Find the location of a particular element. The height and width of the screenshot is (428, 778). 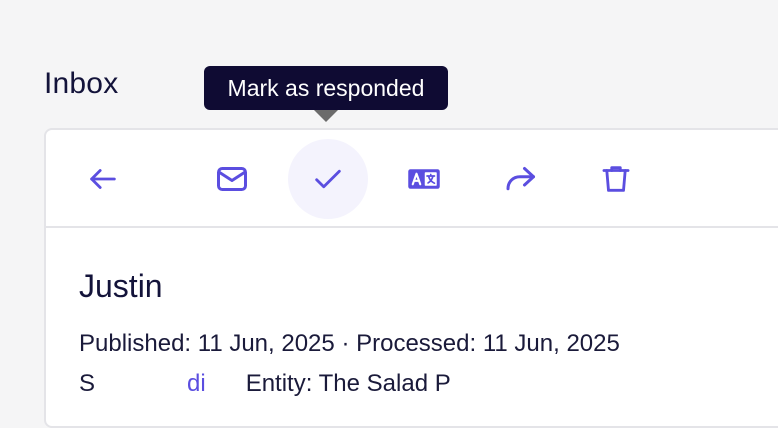

tooltip-arrow is located at coordinates (326, 116).